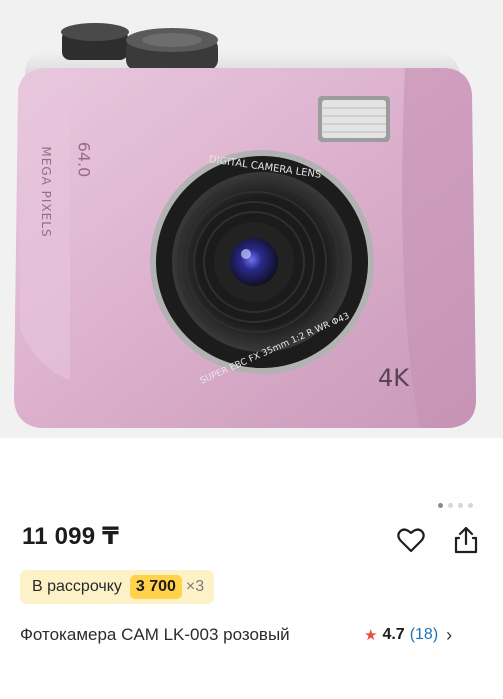  I want to click on installment-label: В рассрочку, so click(77, 586).